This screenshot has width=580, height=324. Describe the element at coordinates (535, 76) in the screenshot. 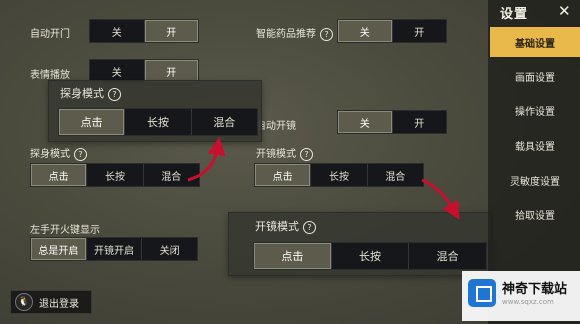

I see `menu-item-graphics: 画面设置` at that location.